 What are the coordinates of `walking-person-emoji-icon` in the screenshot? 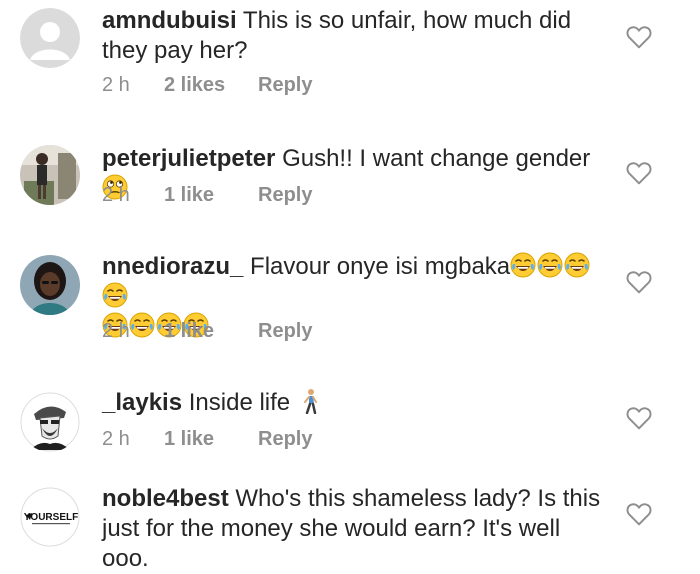 It's located at (310, 401).